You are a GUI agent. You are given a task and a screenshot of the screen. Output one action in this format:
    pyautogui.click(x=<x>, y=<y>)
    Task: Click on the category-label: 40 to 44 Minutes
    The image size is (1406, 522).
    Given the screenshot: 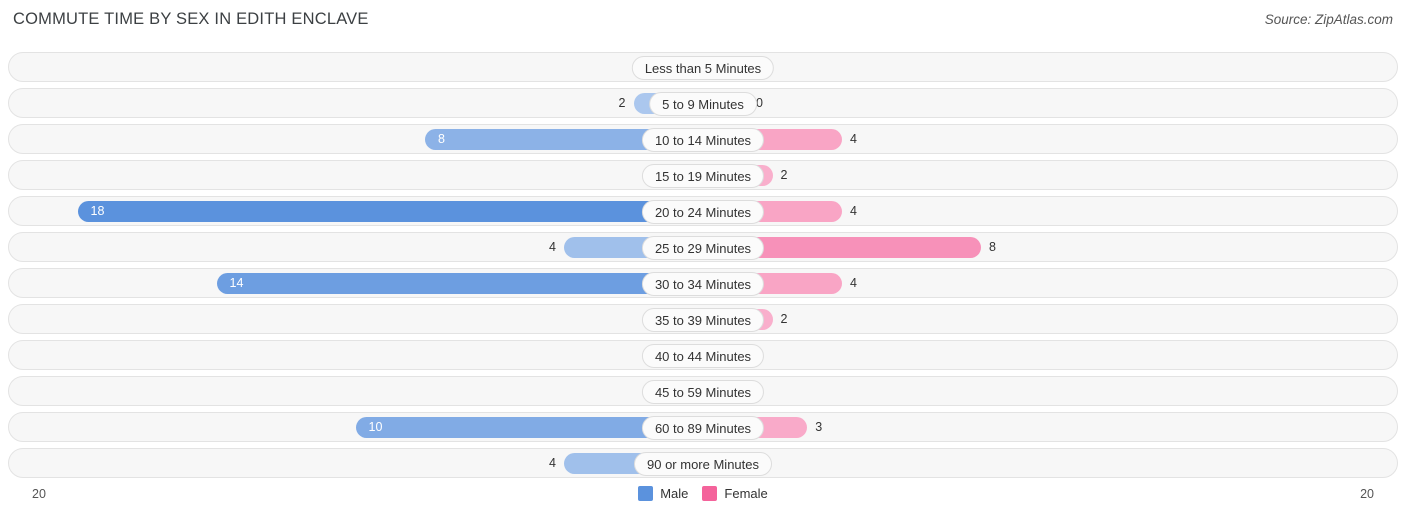 What is the action you would take?
    pyautogui.click(x=703, y=356)
    